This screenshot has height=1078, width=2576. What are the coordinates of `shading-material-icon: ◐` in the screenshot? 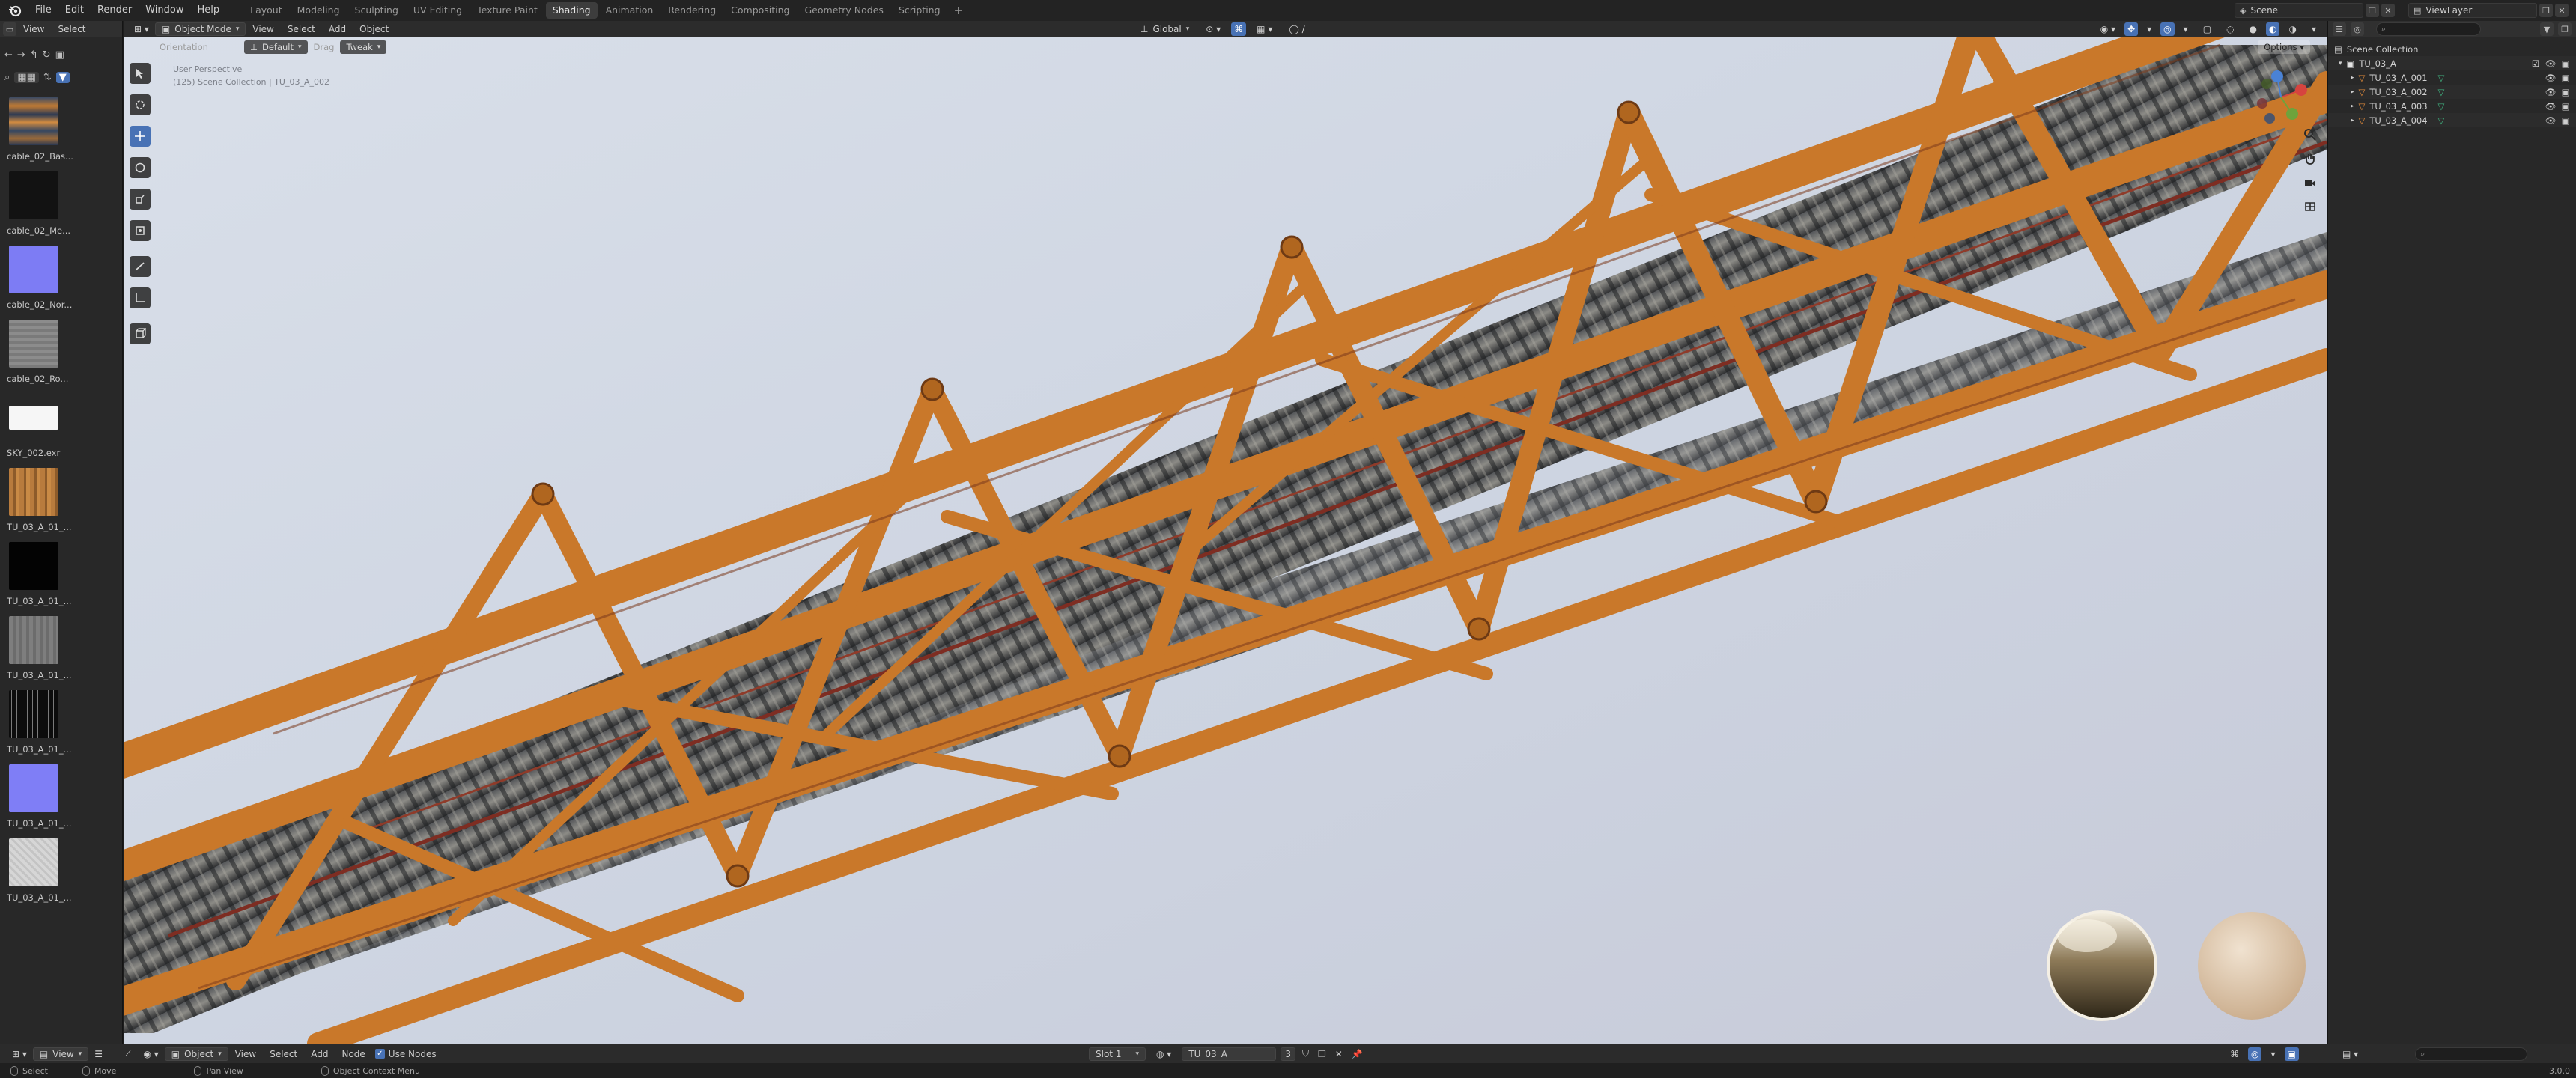 It's located at (2273, 29).